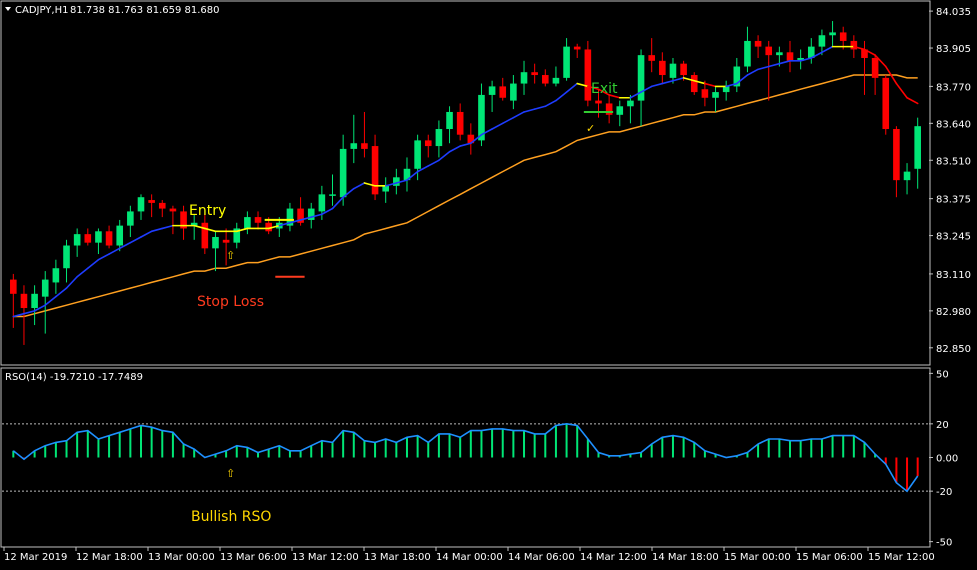 The width and height of the screenshot is (977, 570). What do you see at coordinates (109, 557) in the screenshot?
I see `time-tick-label: 12 Mar 18:00` at bounding box center [109, 557].